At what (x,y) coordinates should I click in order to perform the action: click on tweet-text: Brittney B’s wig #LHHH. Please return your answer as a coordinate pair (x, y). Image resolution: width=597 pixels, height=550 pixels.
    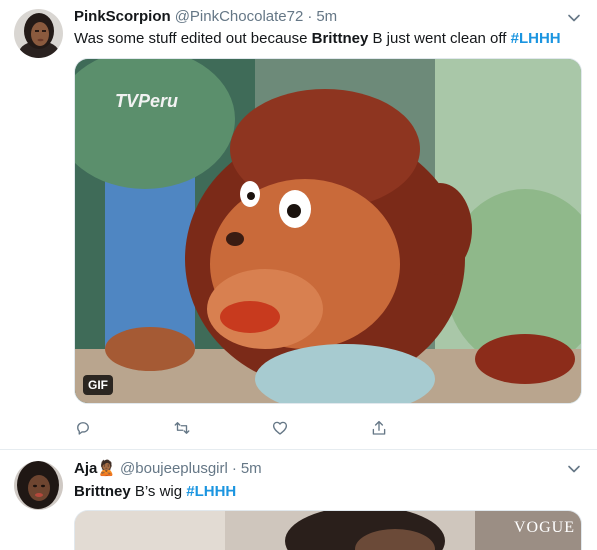
    Looking at the image, I should click on (155, 492).